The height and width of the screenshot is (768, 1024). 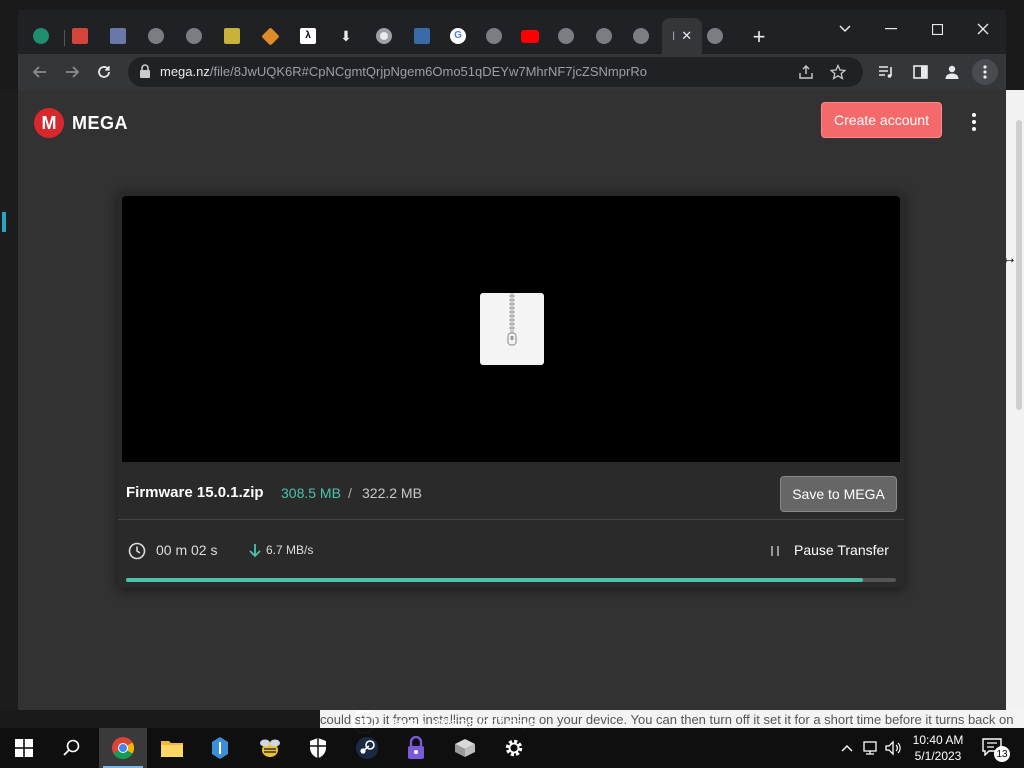 What do you see at coordinates (886, 72) in the screenshot?
I see `reading-list-icon` at bounding box center [886, 72].